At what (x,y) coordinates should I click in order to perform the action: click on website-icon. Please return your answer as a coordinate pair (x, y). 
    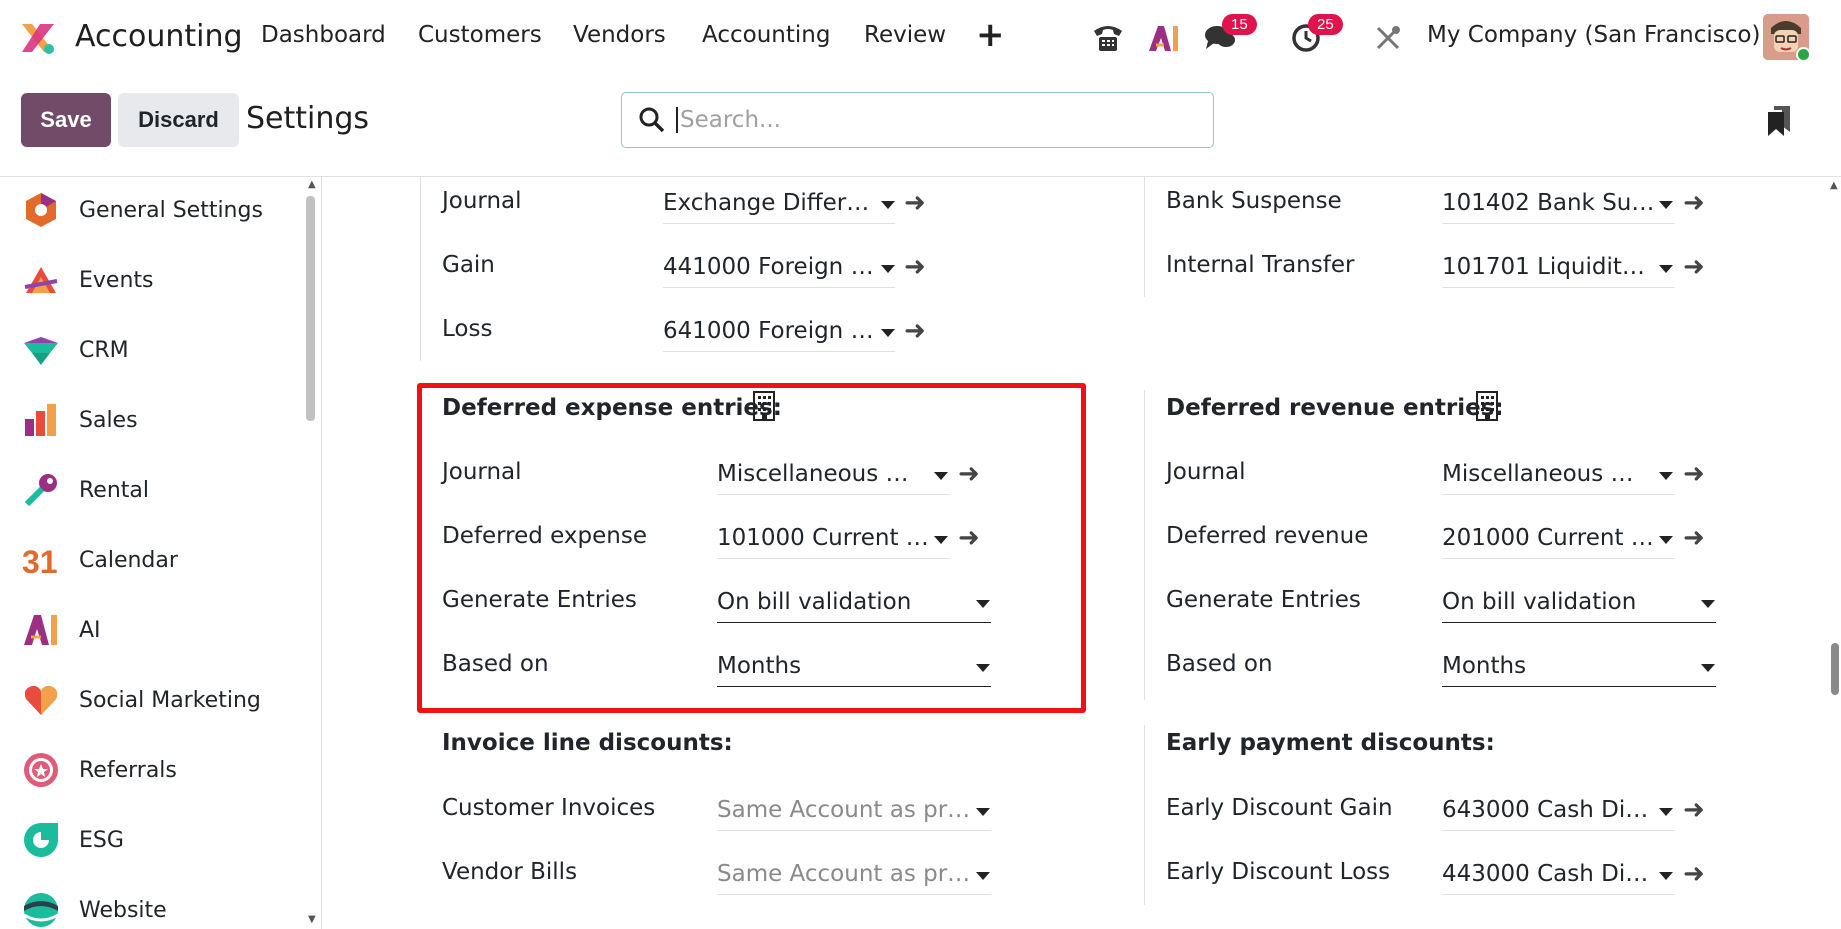
    Looking at the image, I should click on (41, 910).